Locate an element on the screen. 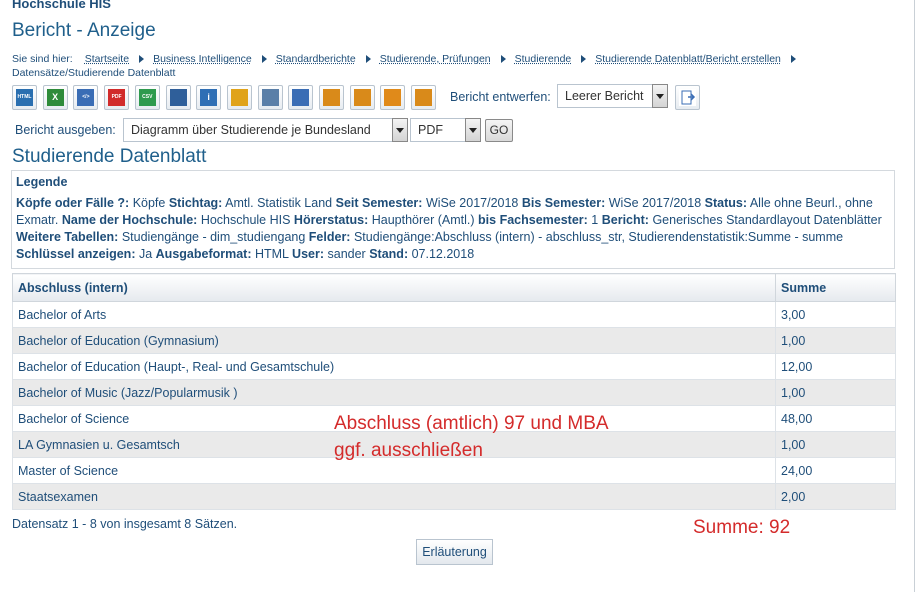 The width and height of the screenshot is (917, 592). column-header-abschluss: Abschluss (intern) is located at coordinates (394, 287).